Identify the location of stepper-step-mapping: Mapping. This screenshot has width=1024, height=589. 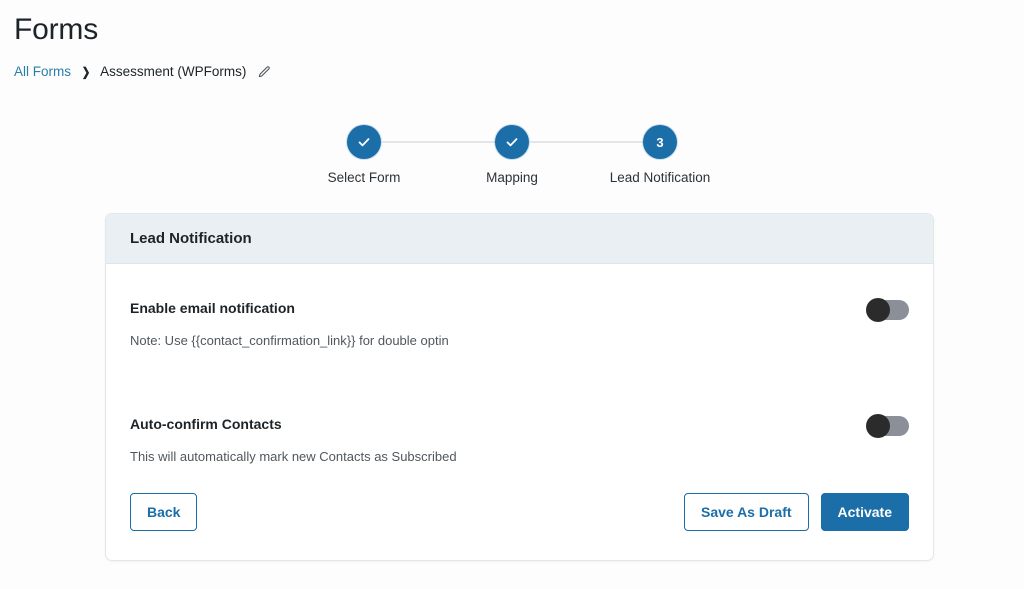
(512, 155).